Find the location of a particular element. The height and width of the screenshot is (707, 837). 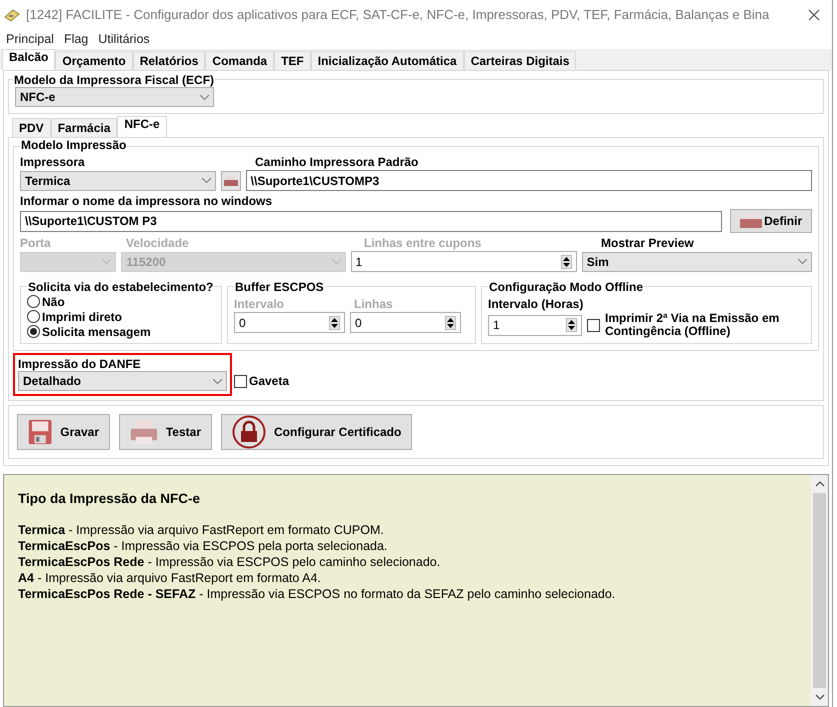

help-text: TermicaEscPos Rede - SEFAZ - Impressão via ESCPOS no formato da SEFAZ pelo caminho selecionado. is located at coordinates (317, 594).